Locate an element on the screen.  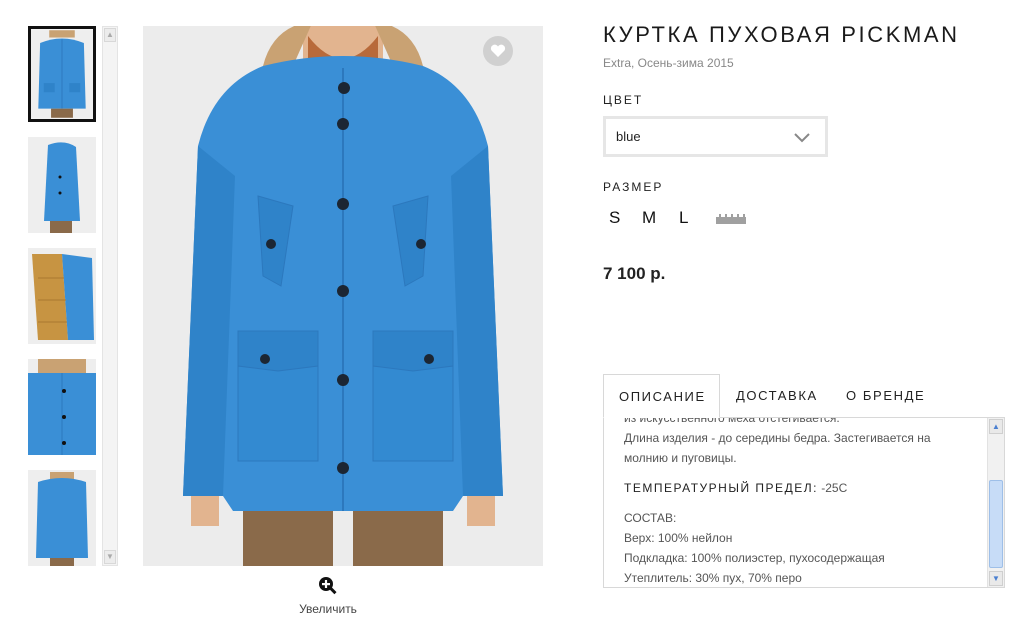
info-tabs: ОПИСАНИЕ ДОСТАВКА О БРЕНДЕ is located at coordinates (804, 396).